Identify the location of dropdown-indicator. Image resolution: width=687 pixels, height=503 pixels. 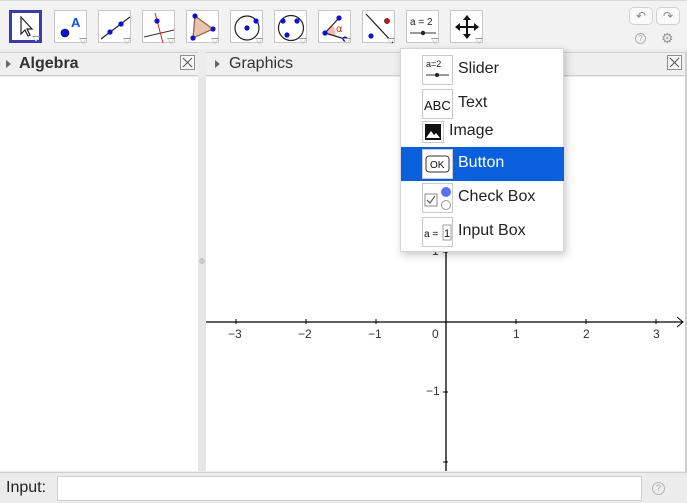
(36, 39).